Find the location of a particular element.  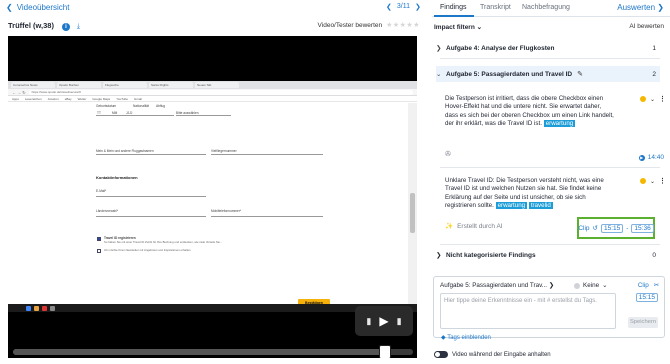

show-tags-link: ◆ Tags einblenden is located at coordinates (466, 337).